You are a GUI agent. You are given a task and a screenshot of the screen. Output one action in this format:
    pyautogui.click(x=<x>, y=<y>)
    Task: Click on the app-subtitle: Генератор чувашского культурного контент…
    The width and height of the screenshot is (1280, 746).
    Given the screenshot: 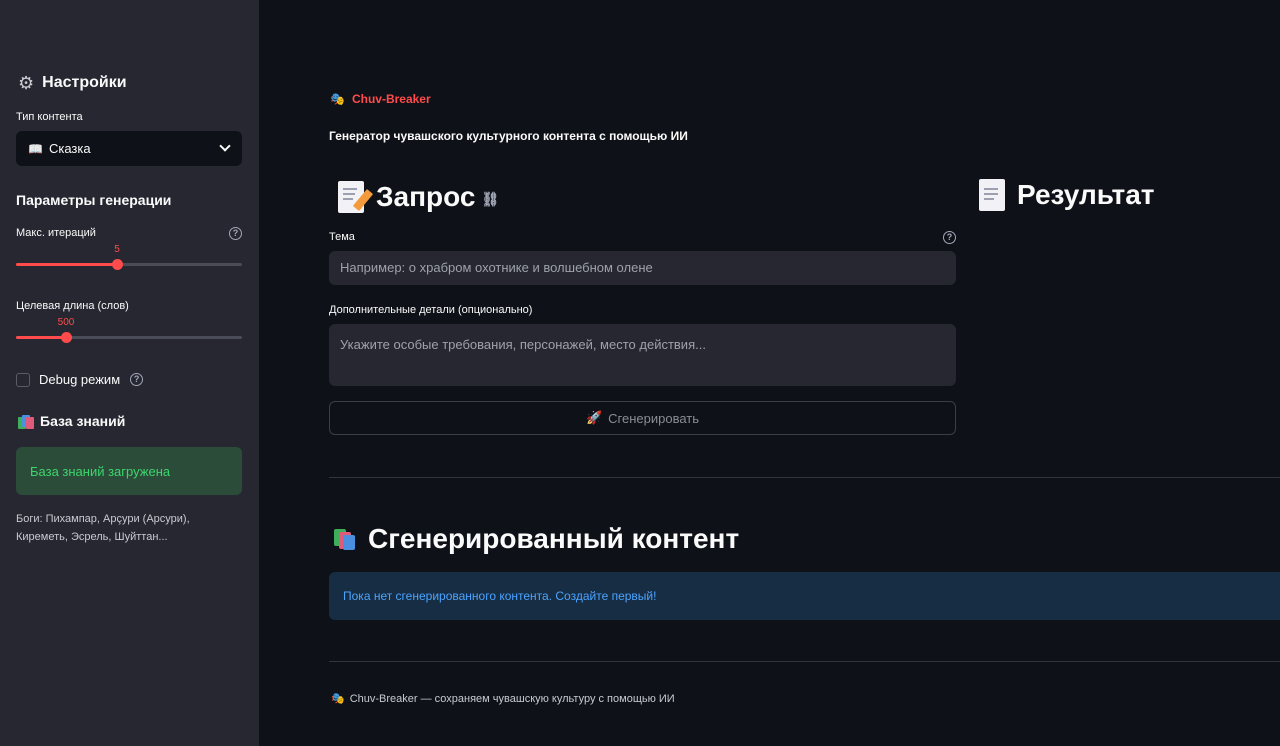 What is the action you would take?
    pyautogui.click(x=508, y=136)
    